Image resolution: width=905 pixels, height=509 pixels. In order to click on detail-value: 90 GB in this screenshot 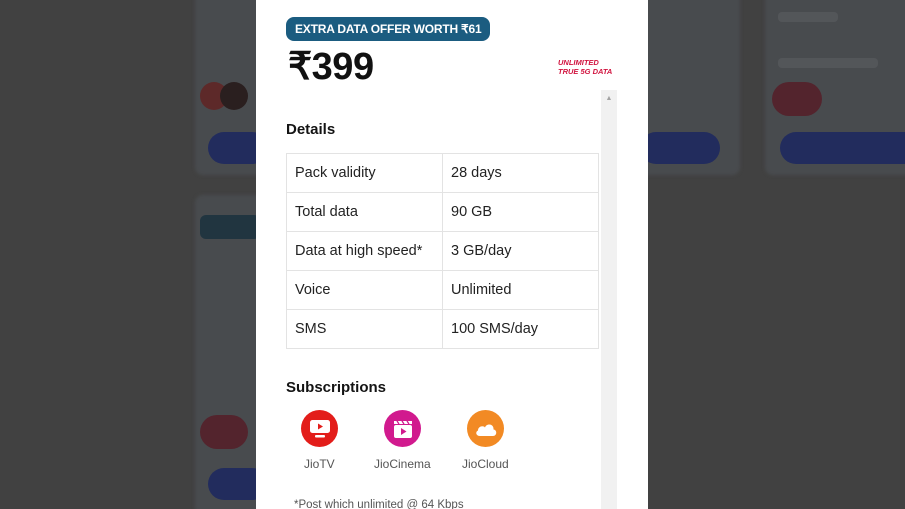, I will do `click(520, 212)`.